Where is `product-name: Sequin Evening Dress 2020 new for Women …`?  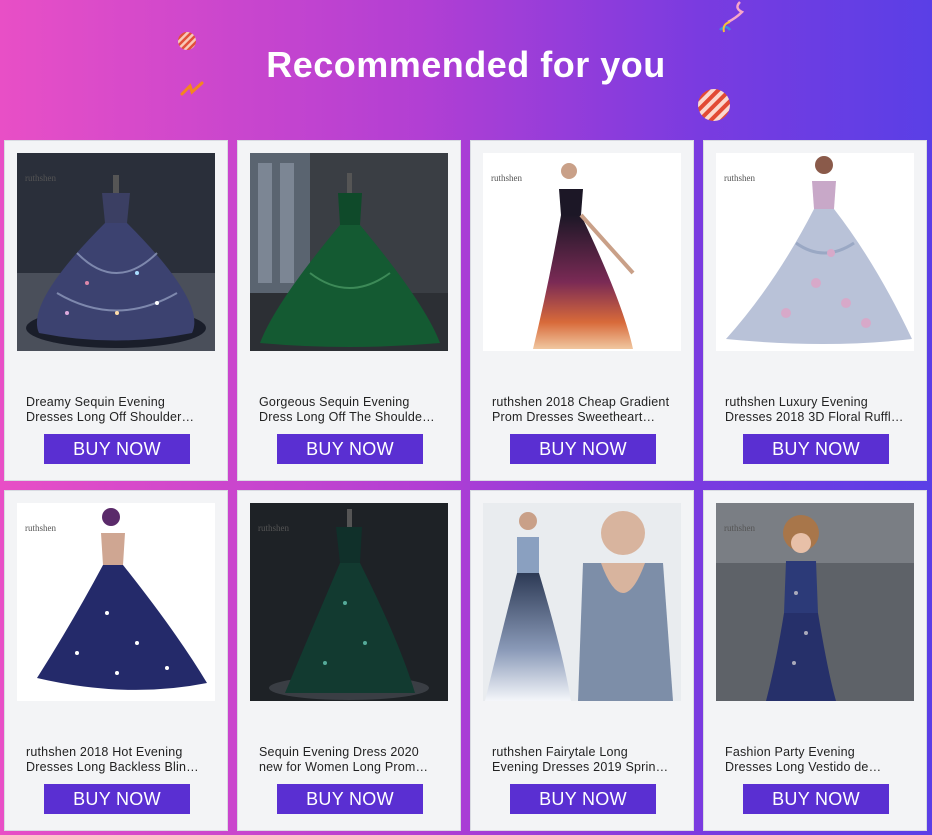 product-name: Sequin Evening Dress 2020 new for Women … is located at coordinates (352, 760).